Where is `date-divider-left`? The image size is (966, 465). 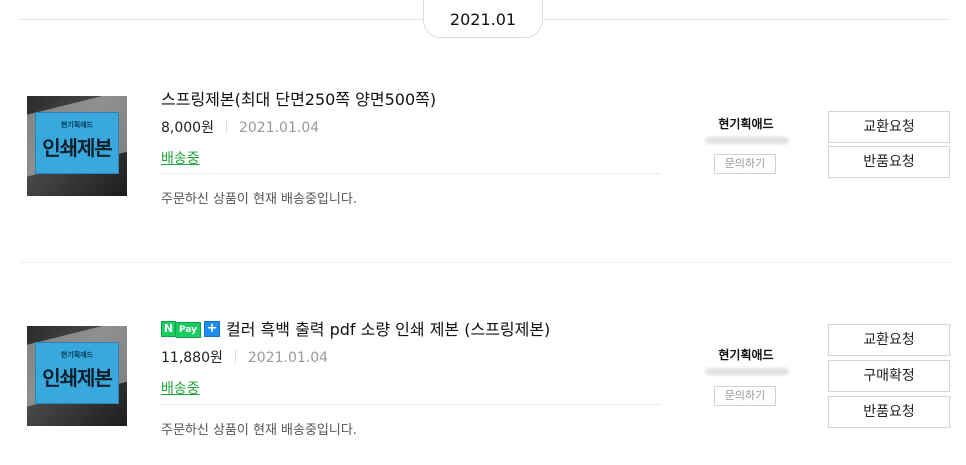
date-divider-left is located at coordinates (222, 19).